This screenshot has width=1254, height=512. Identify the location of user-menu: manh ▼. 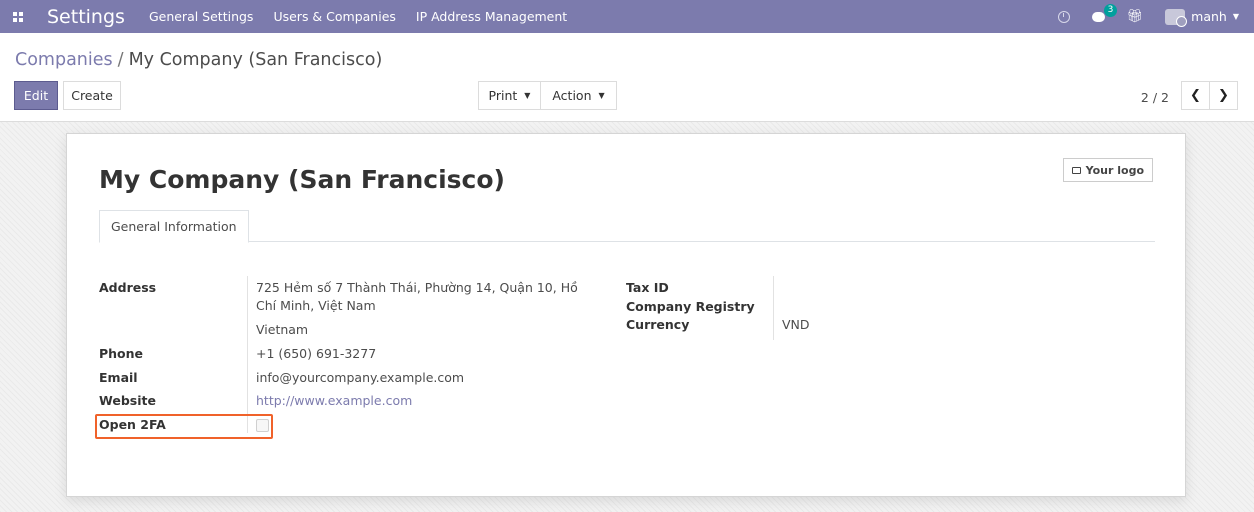
(1209, 17).